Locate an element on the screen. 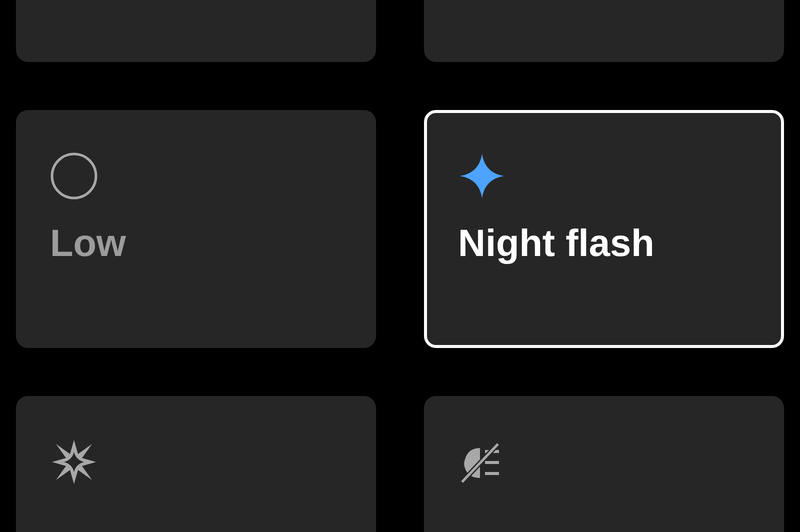 The height and width of the screenshot is (532, 800). circle-icon is located at coordinates (74, 176).